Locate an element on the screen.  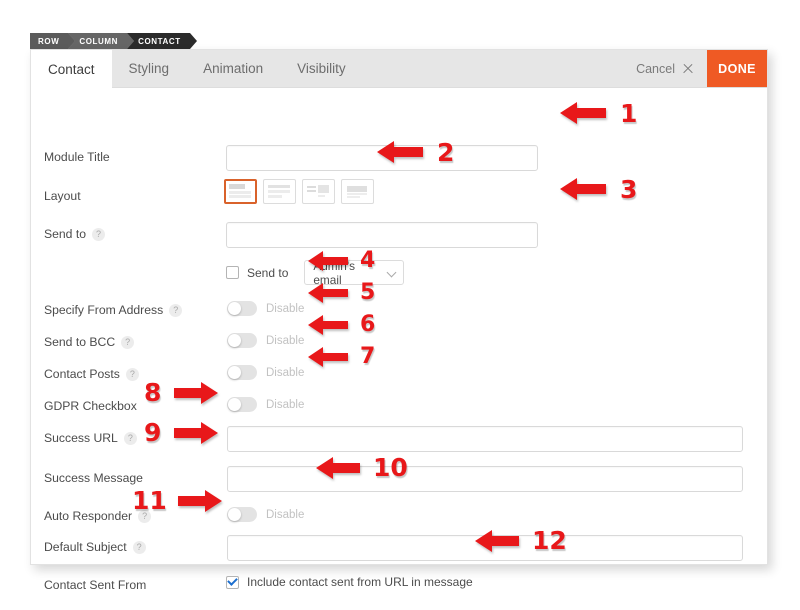
breadcrumb-item-row: ROW is located at coordinates (53, 41).